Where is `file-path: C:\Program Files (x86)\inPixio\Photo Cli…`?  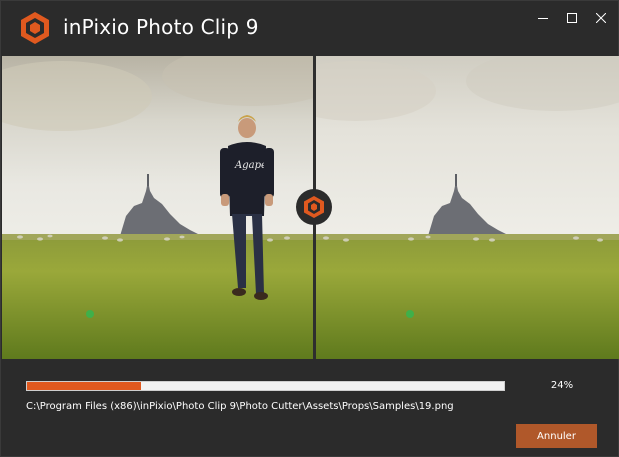
file-path: C:\Program Files (x86)\inPixio\Photo Cli… is located at coordinates (240, 406).